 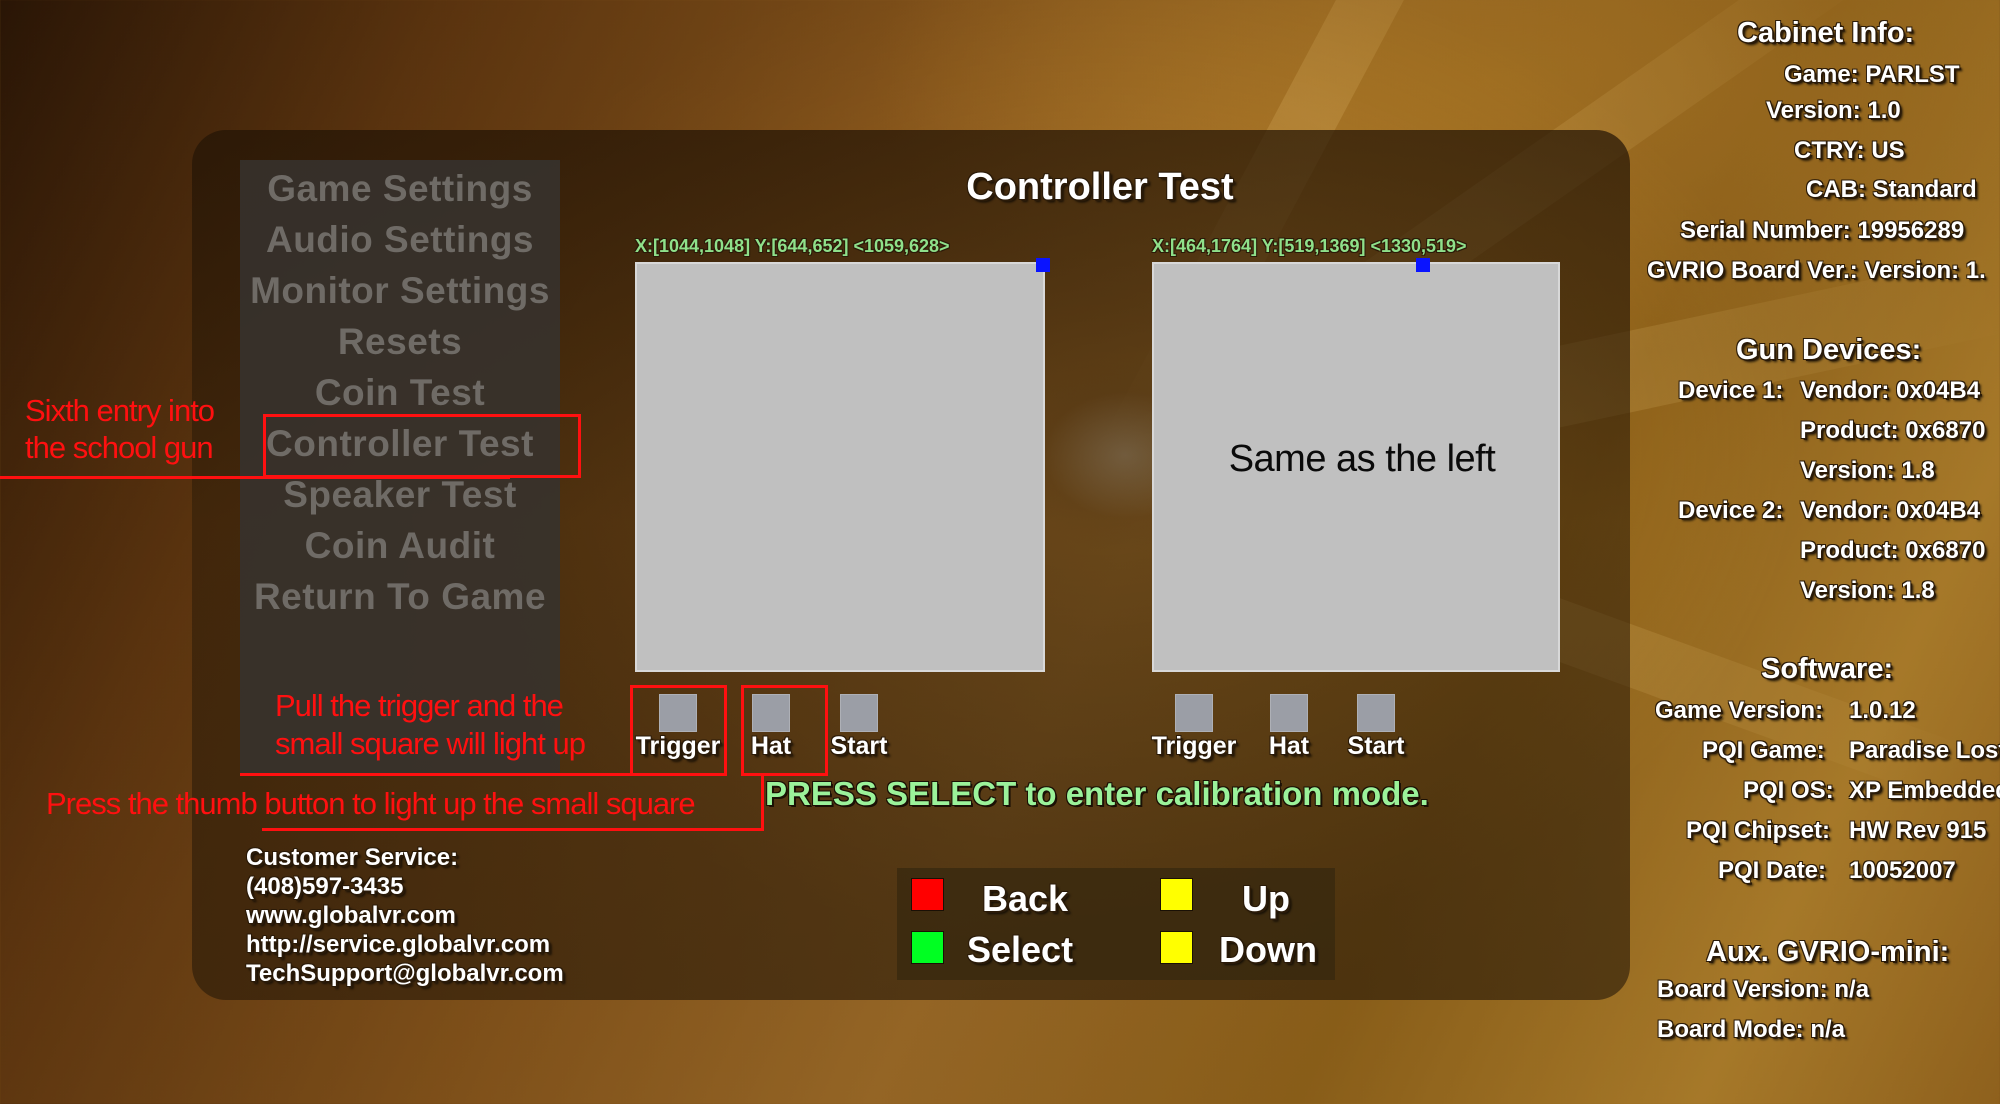 What do you see at coordinates (1924, 790) in the screenshot?
I see `software-pqi-os-value: XP Embedded` at bounding box center [1924, 790].